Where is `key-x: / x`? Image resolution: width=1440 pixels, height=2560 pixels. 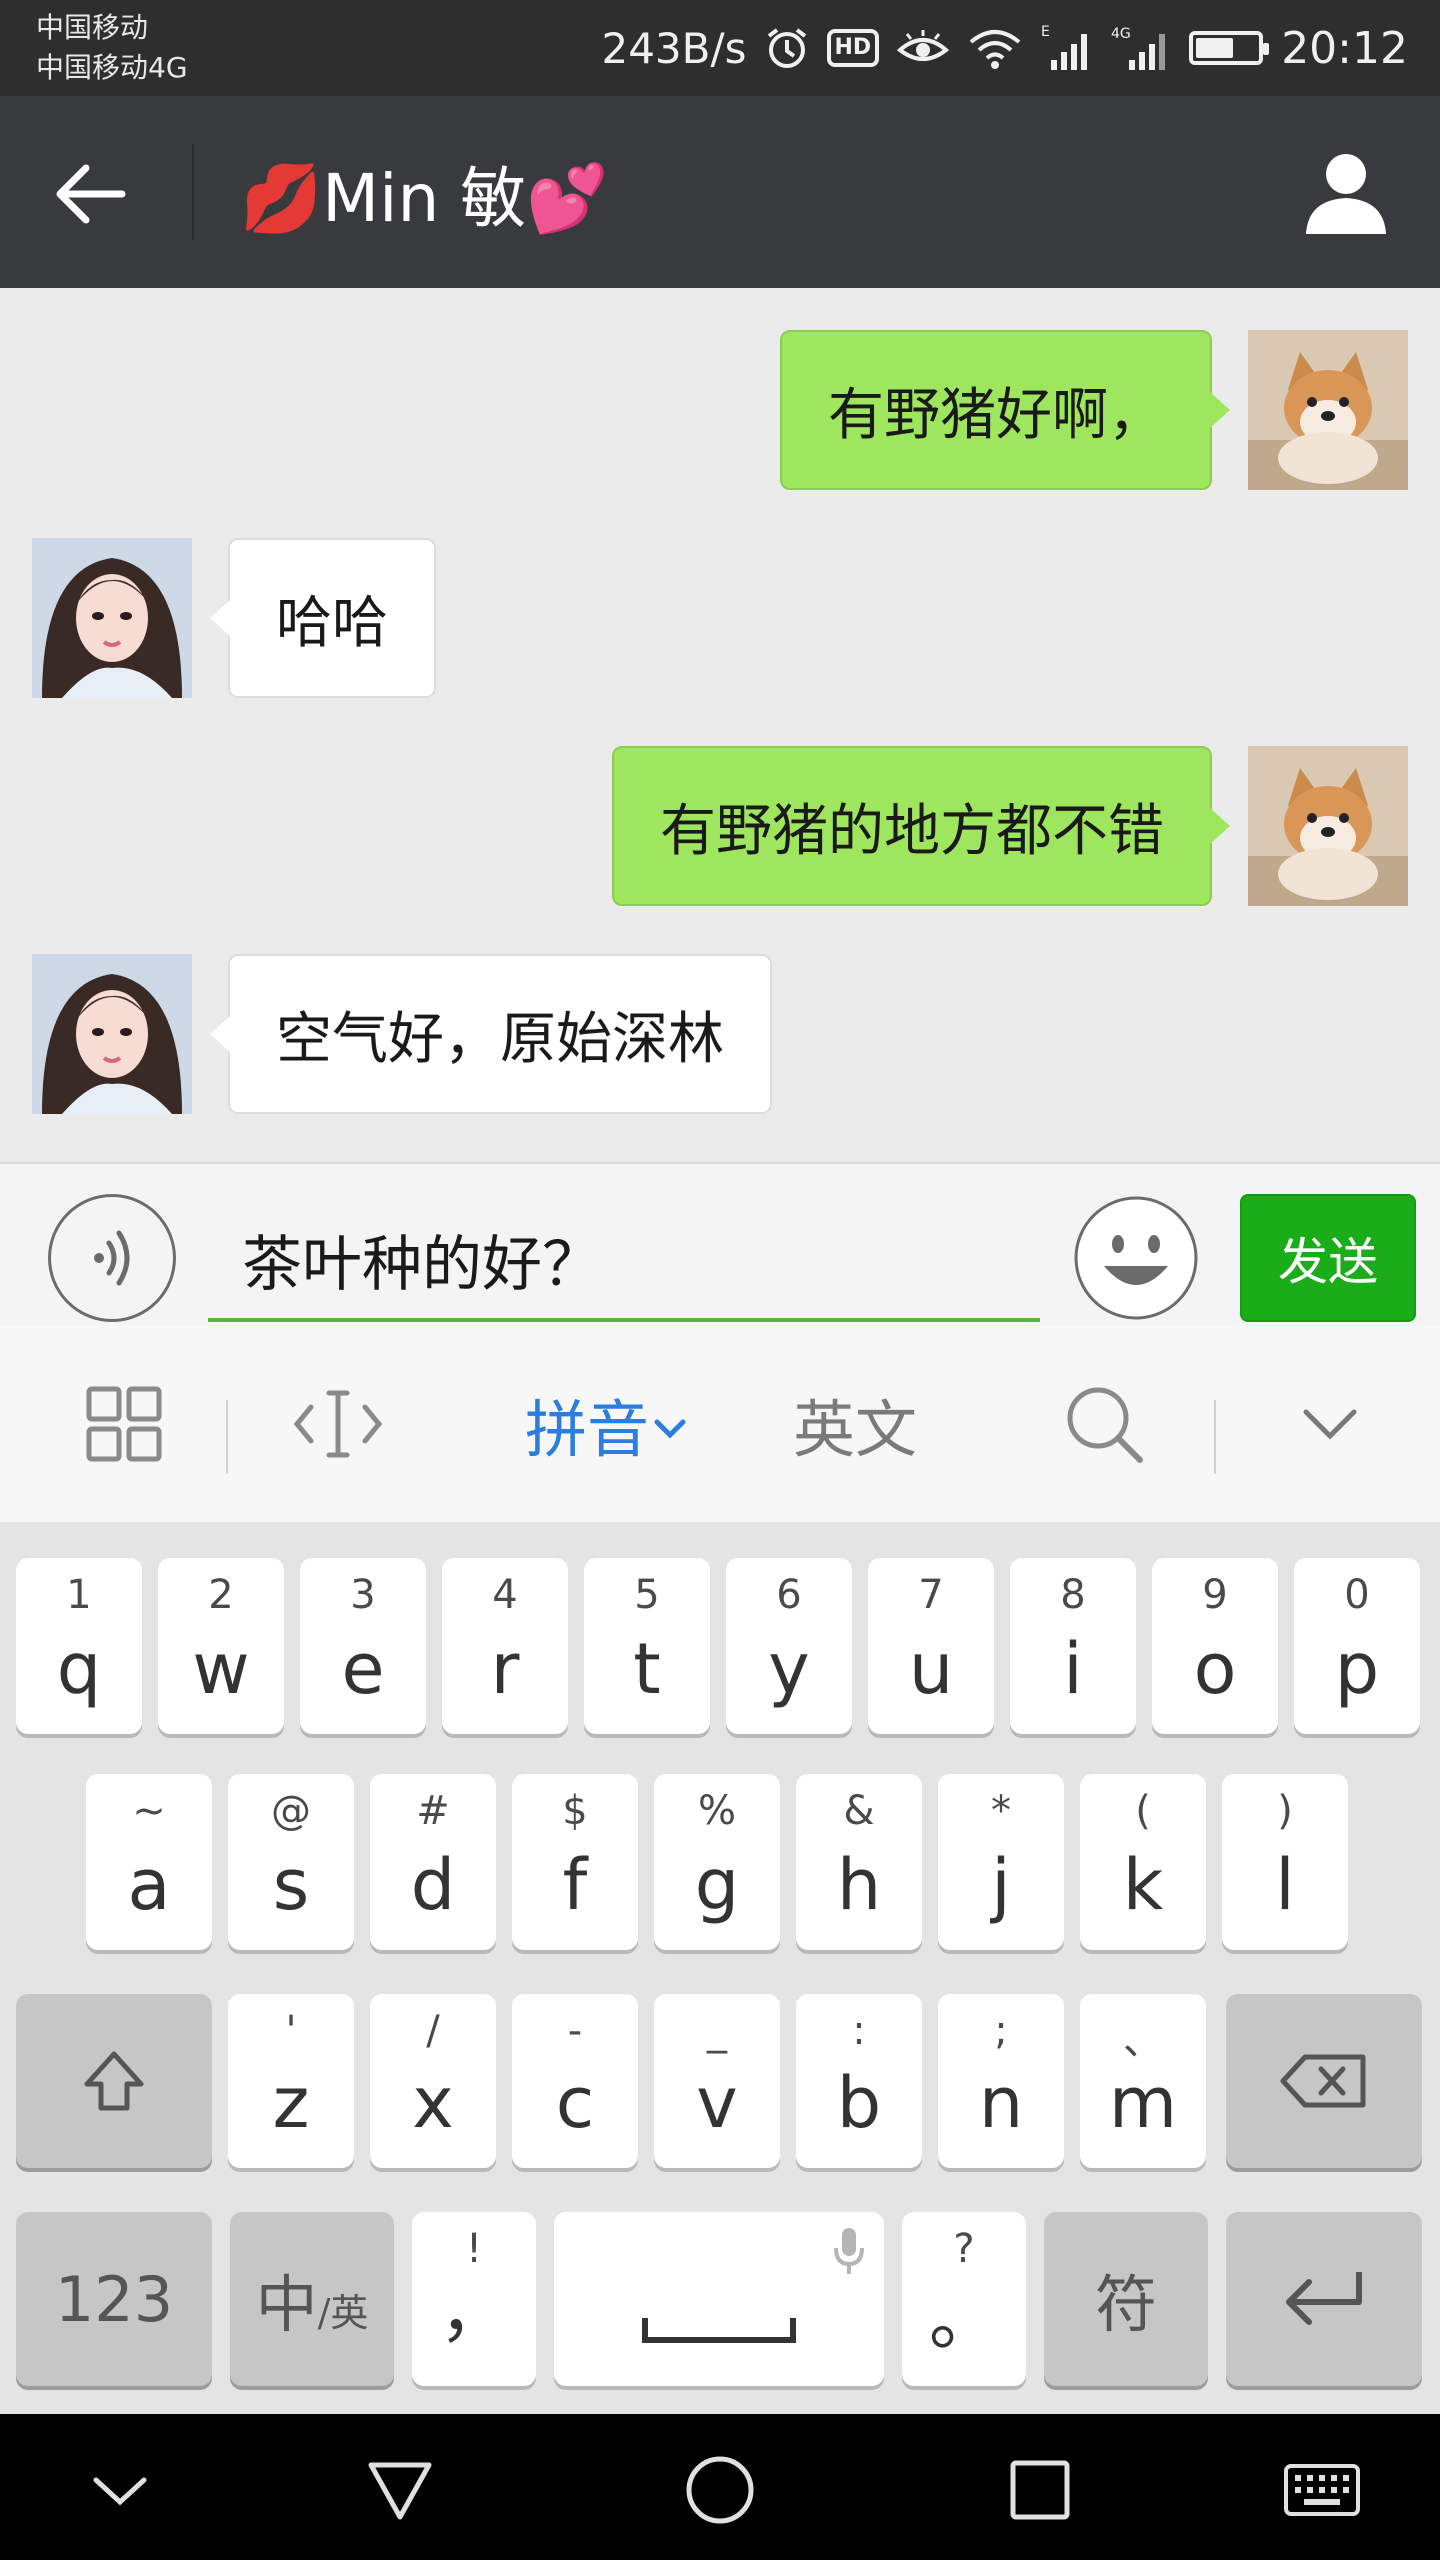
key-x: / x is located at coordinates (433, 2081).